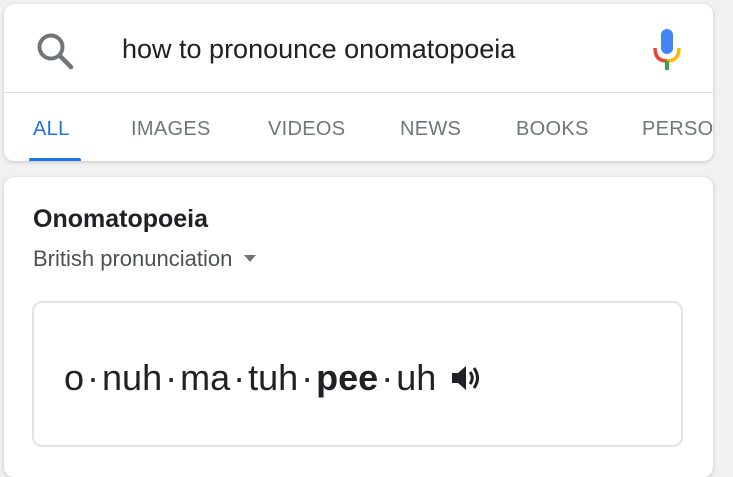 The image size is (733, 477). What do you see at coordinates (677, 127) in the screenshot?
I see `tab-personal: PERSO` at bounding box center [677, 127].